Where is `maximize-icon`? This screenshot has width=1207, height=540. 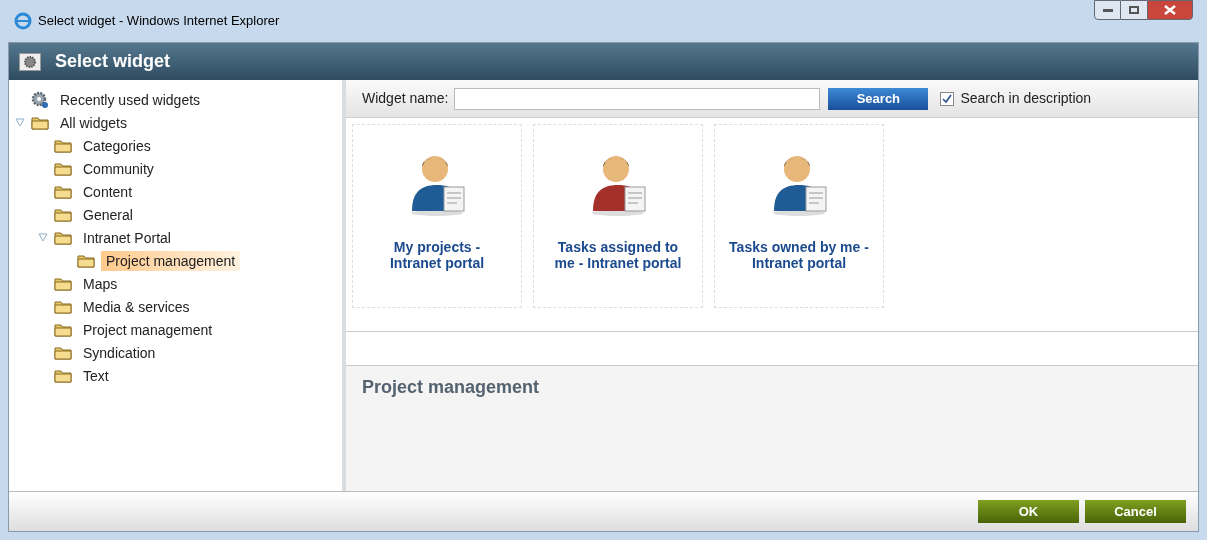 maximize-icon is located at coordinates (1134, 10).